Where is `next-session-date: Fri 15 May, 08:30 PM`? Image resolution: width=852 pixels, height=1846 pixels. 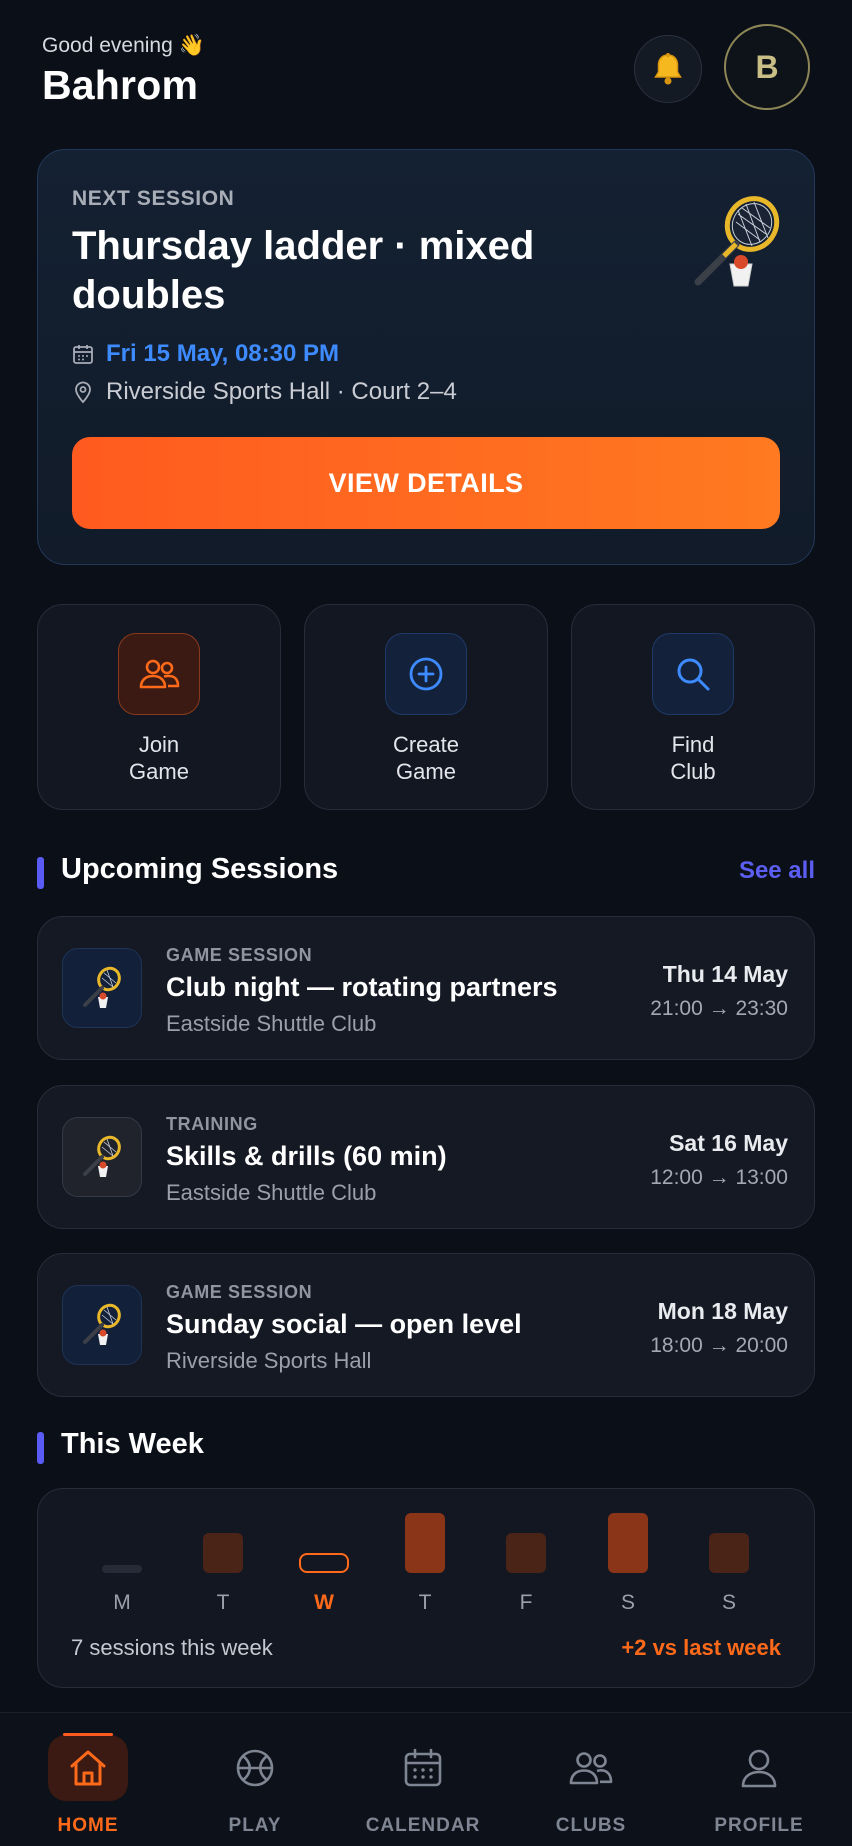
next-session-date: Fri 15 May, 08:30 PM is located at coordinates (205, 354).